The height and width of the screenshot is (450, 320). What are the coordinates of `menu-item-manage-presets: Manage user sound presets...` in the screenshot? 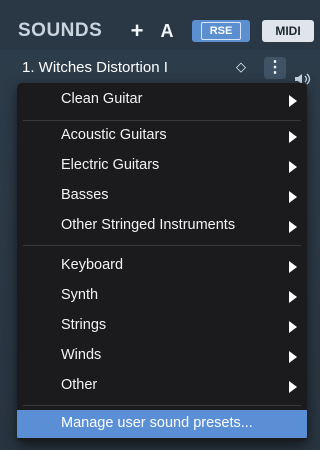 It's located at (162, 424).